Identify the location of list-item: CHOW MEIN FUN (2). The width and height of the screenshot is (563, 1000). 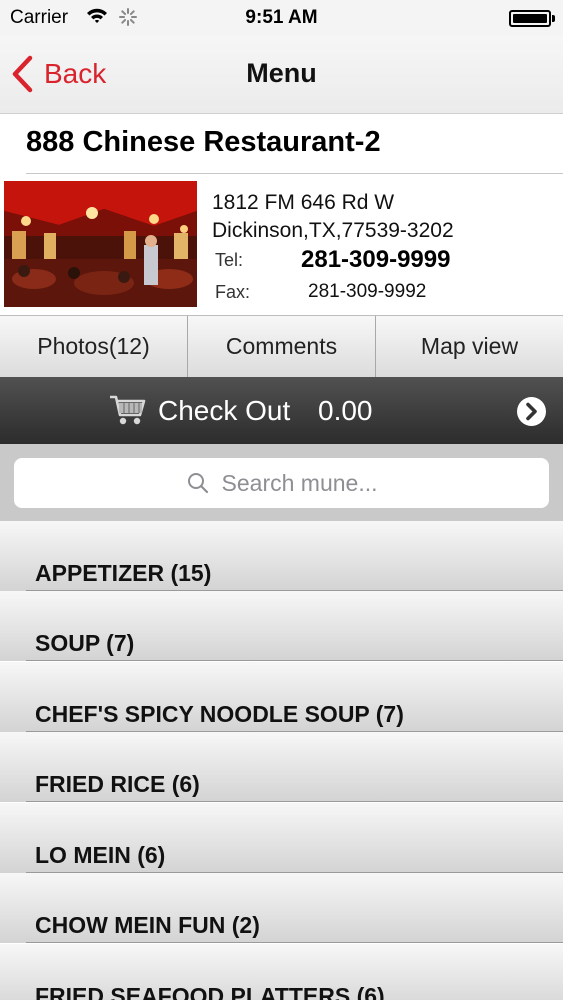
(281, 908).